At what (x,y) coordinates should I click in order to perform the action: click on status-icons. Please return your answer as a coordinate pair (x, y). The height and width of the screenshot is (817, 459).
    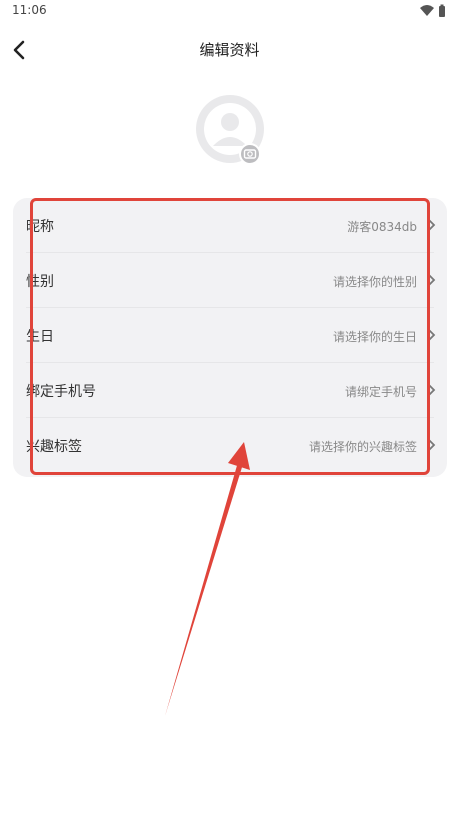
    Looking at the image, I should click on (432, 10).